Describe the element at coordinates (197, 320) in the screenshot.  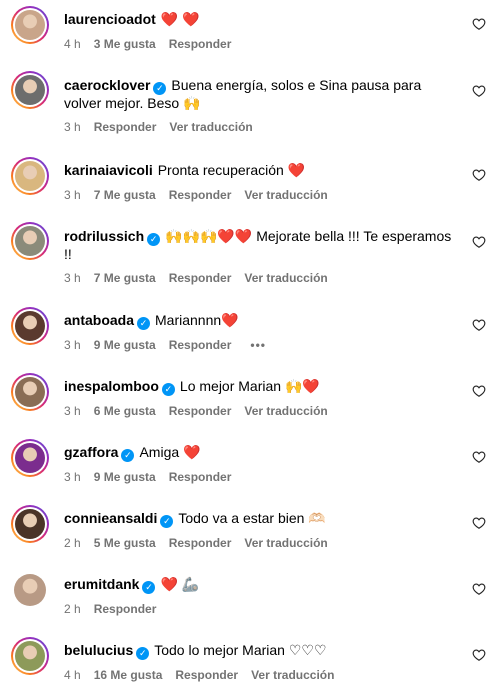
I see `comment-text: Mariannnn❤️` at that location.